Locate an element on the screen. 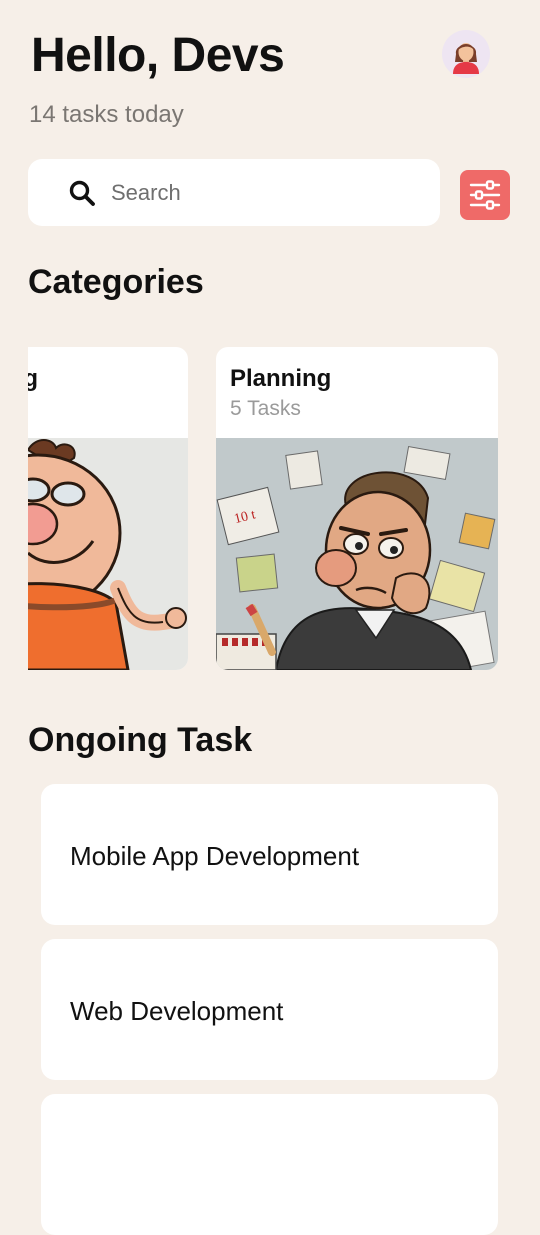 The height and width of the screenshot is (1235, 540). category-title: Planning is located at coordinates (281, 378).